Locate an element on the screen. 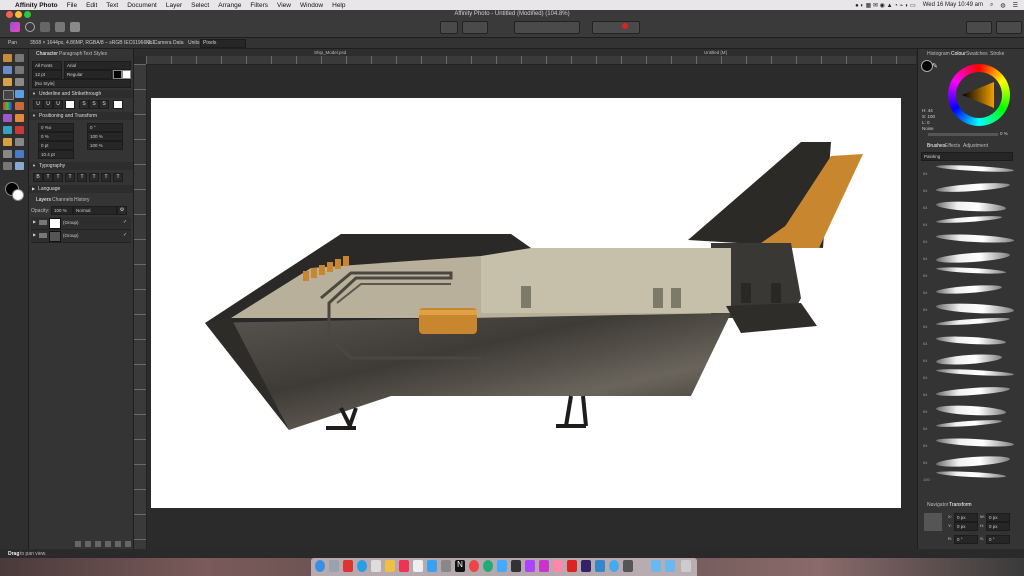 Image resolution: width=1024 pixels, height=576 pixels. messages-icon is located at coordinates (502, 566).